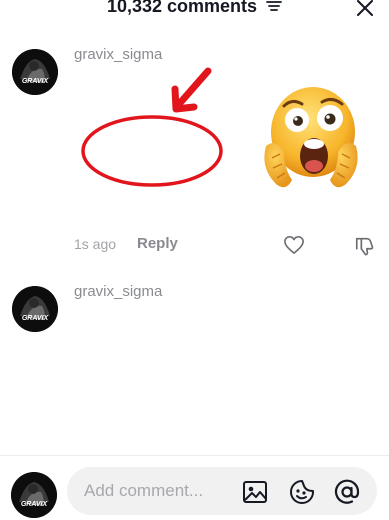 This screenshot has height=520, width=389. What do you see at coordinates (365, 246) in the screenshot?
I see `dislike-icon` at bounding box center [365, 246].